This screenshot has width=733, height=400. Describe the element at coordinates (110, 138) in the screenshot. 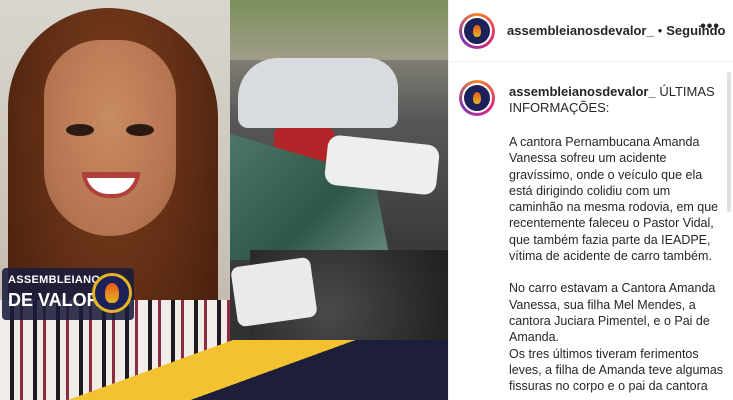

I see `face-shape` at that location.